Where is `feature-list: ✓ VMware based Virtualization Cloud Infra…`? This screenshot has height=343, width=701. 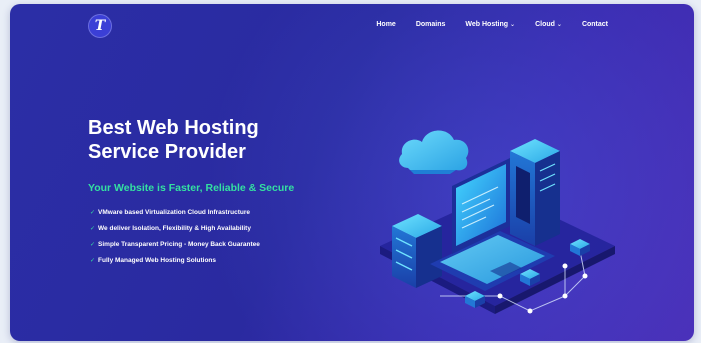 feature-list: ✓ VMware based Virtualization Cloud Infra… is located at coordinates (175, 237).